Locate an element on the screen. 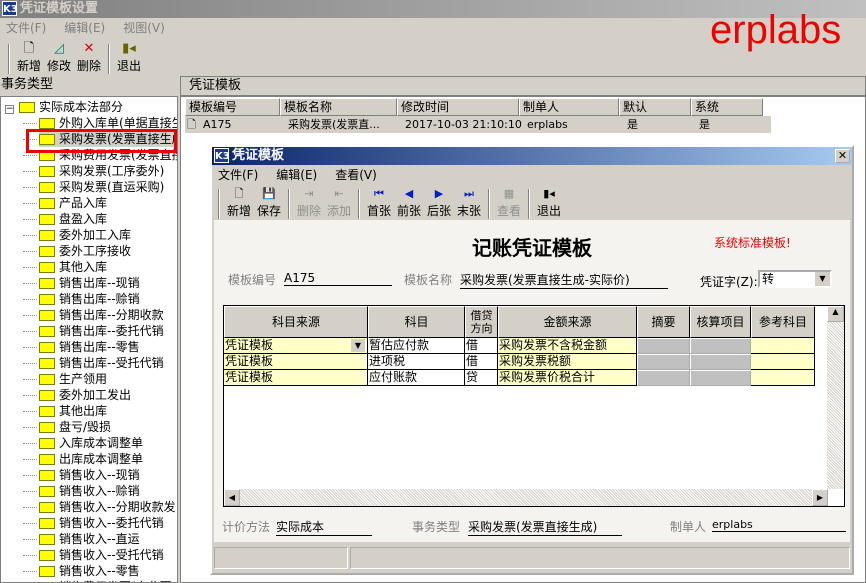  tree-item: 销售收入--受托代销 is located at coordinates (93, 555).